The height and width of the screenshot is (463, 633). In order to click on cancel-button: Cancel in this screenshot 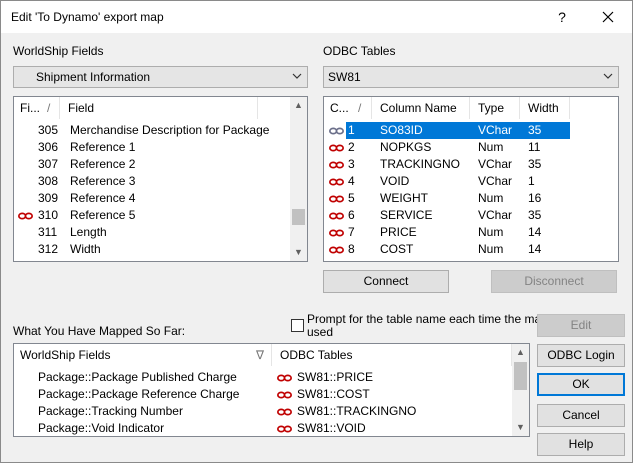, I will do `click(581, 415)`.